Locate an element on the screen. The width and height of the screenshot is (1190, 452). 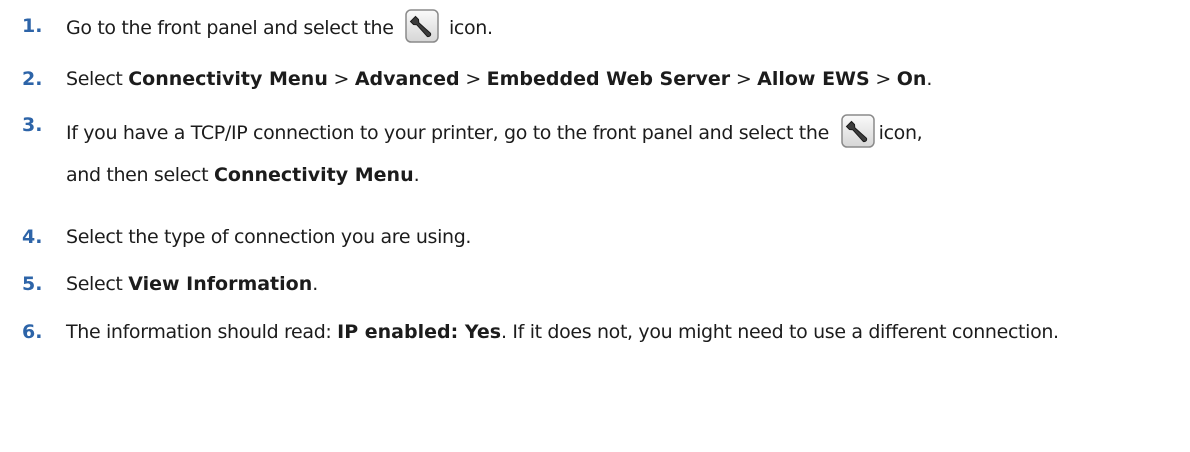
step-text-part: icon. is located at coordinates (470, 28).